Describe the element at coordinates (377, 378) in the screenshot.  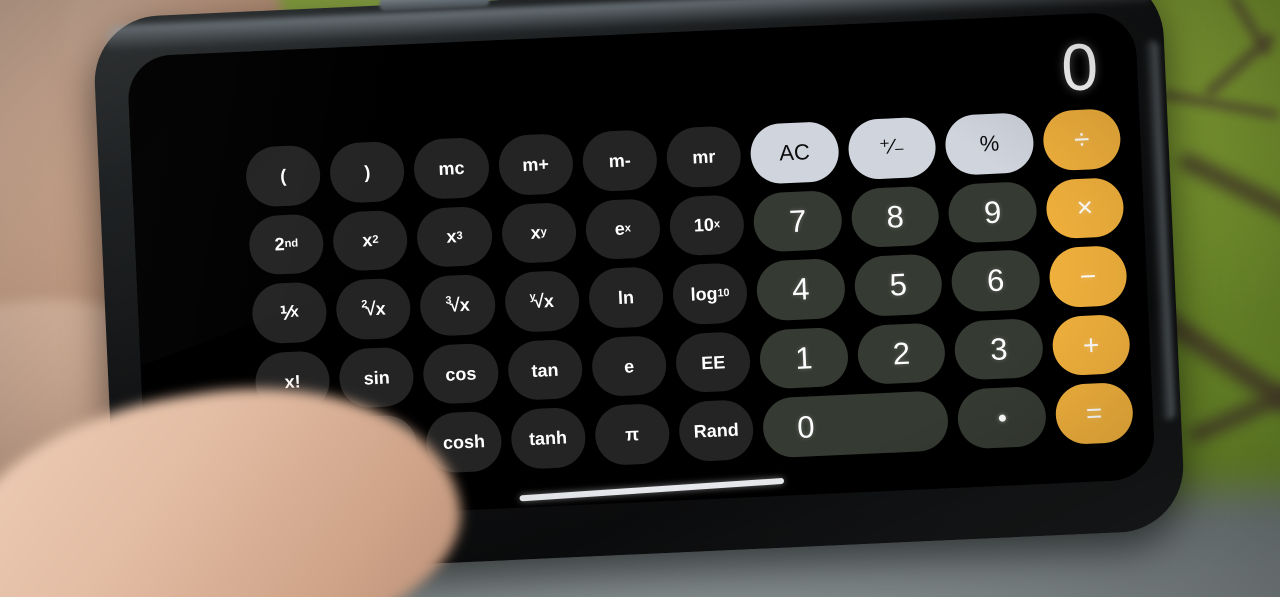
I see `key-sine: sin` at that location.